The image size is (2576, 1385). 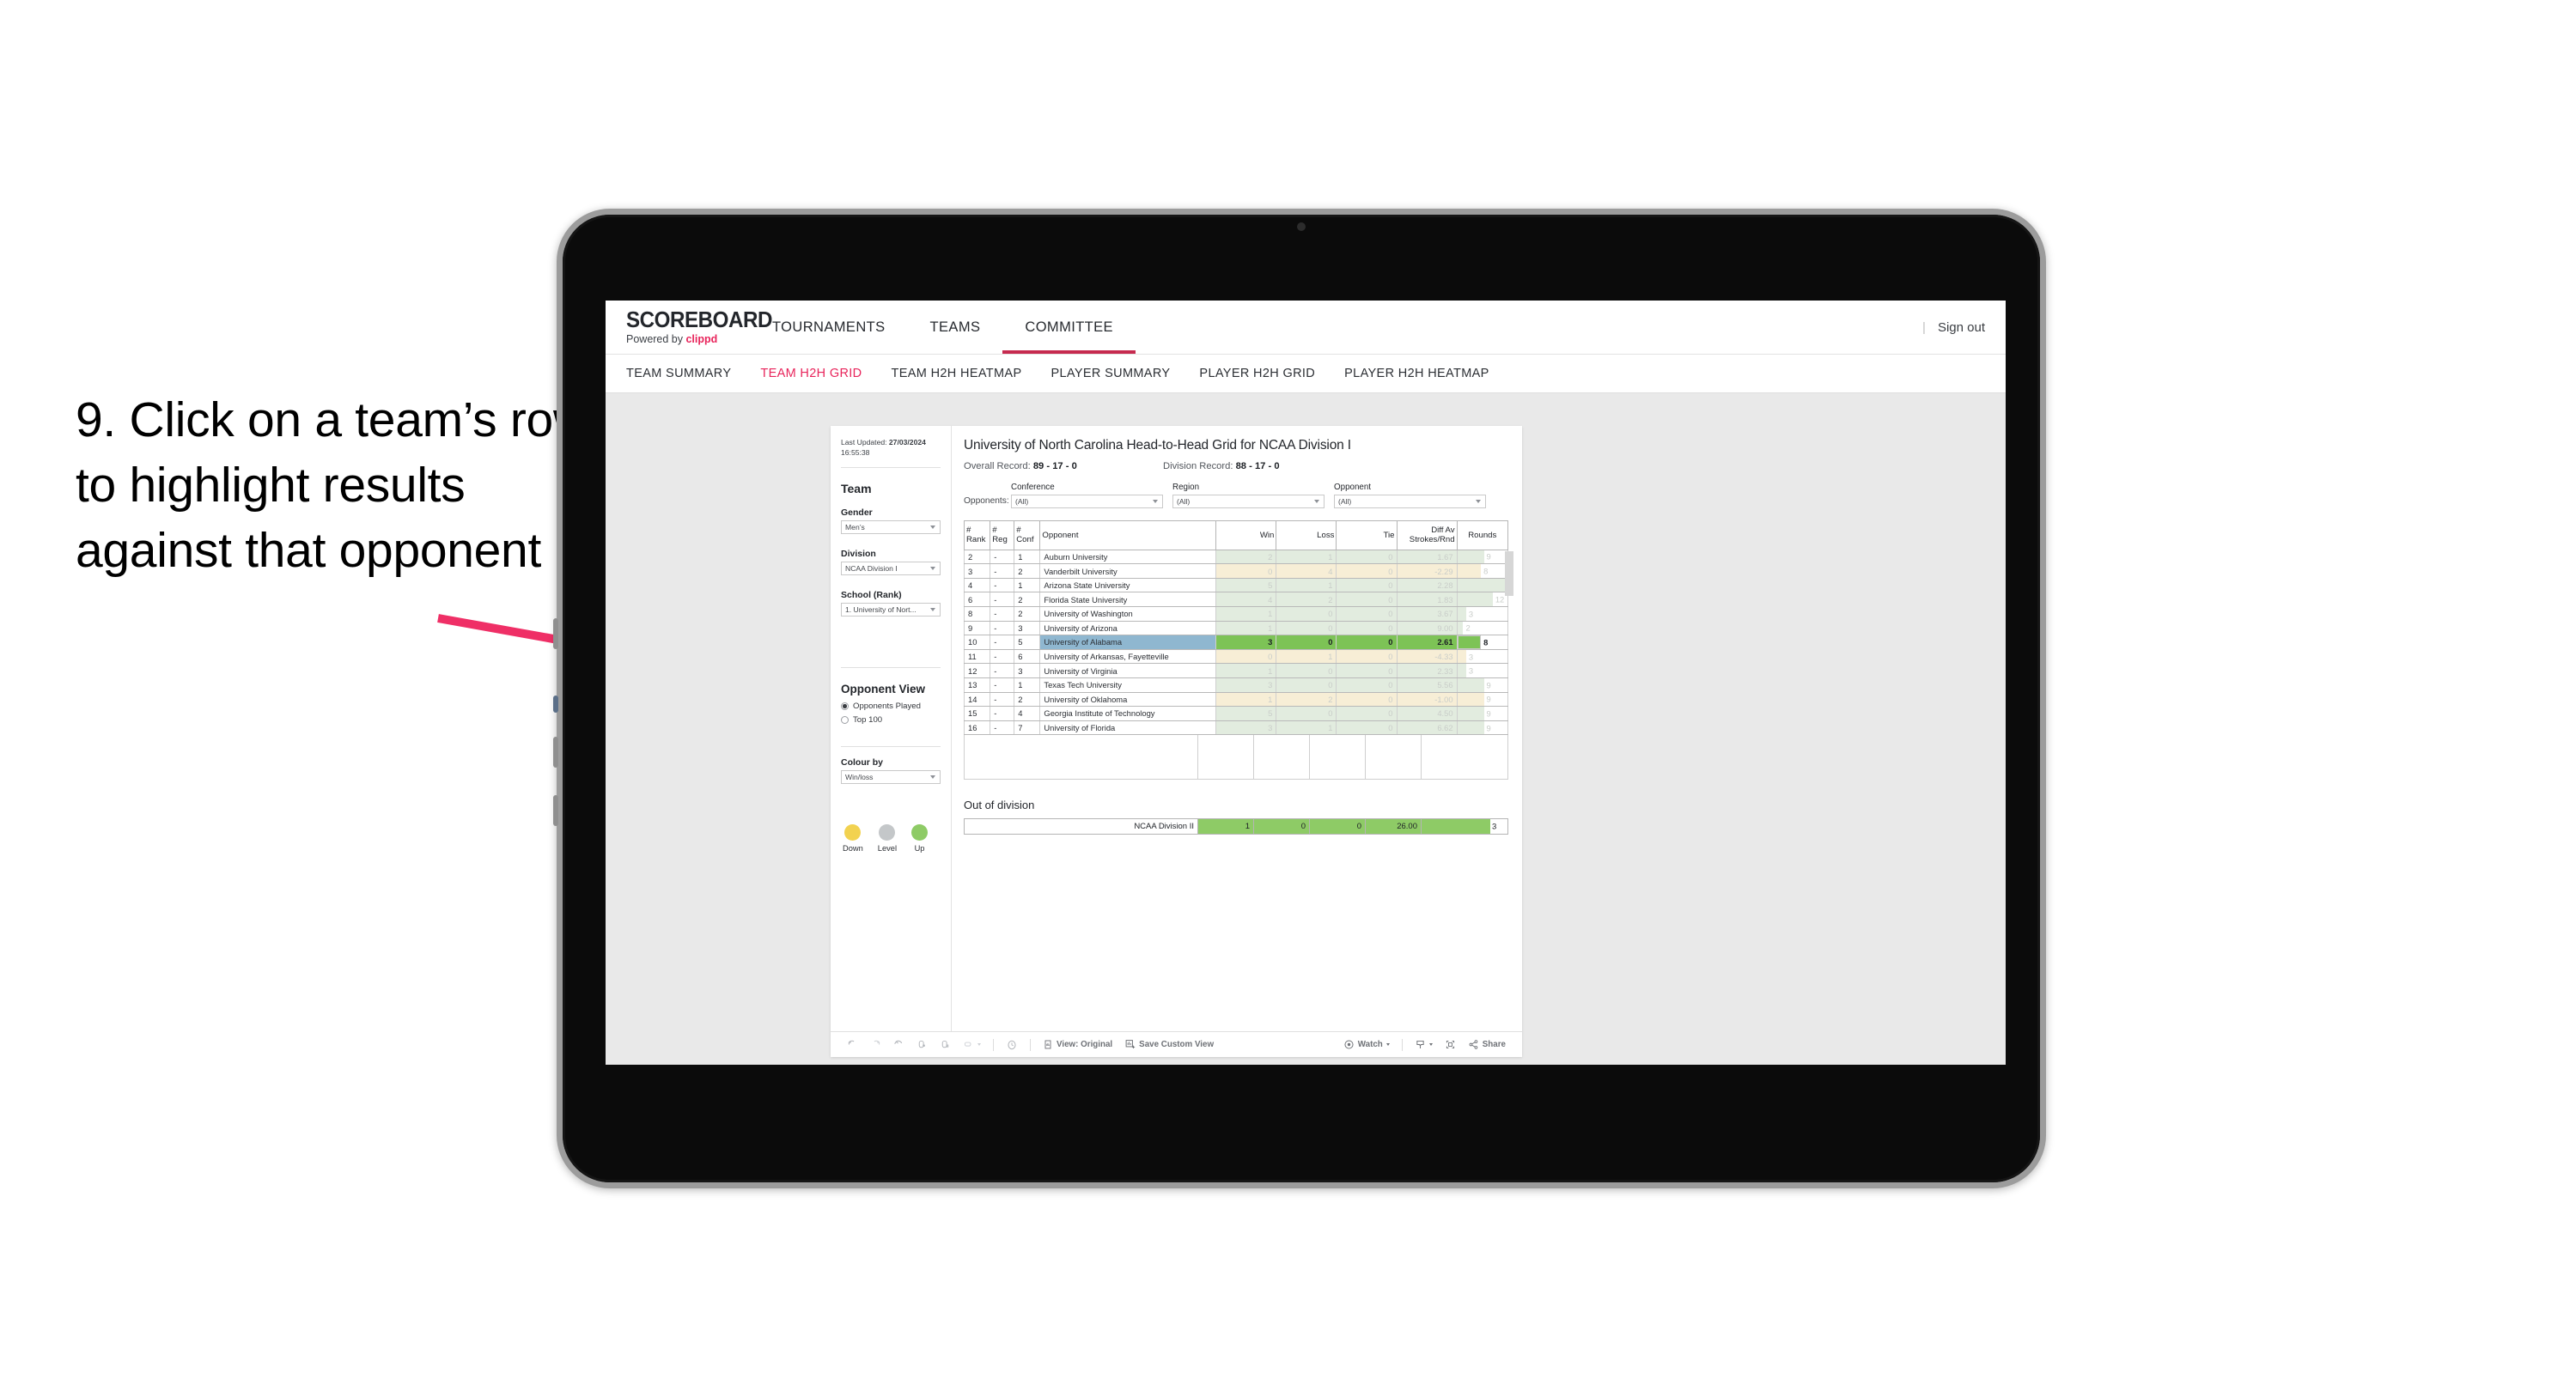 I want to click on division-select: NCAA Division I, so click(x=891, y=569).